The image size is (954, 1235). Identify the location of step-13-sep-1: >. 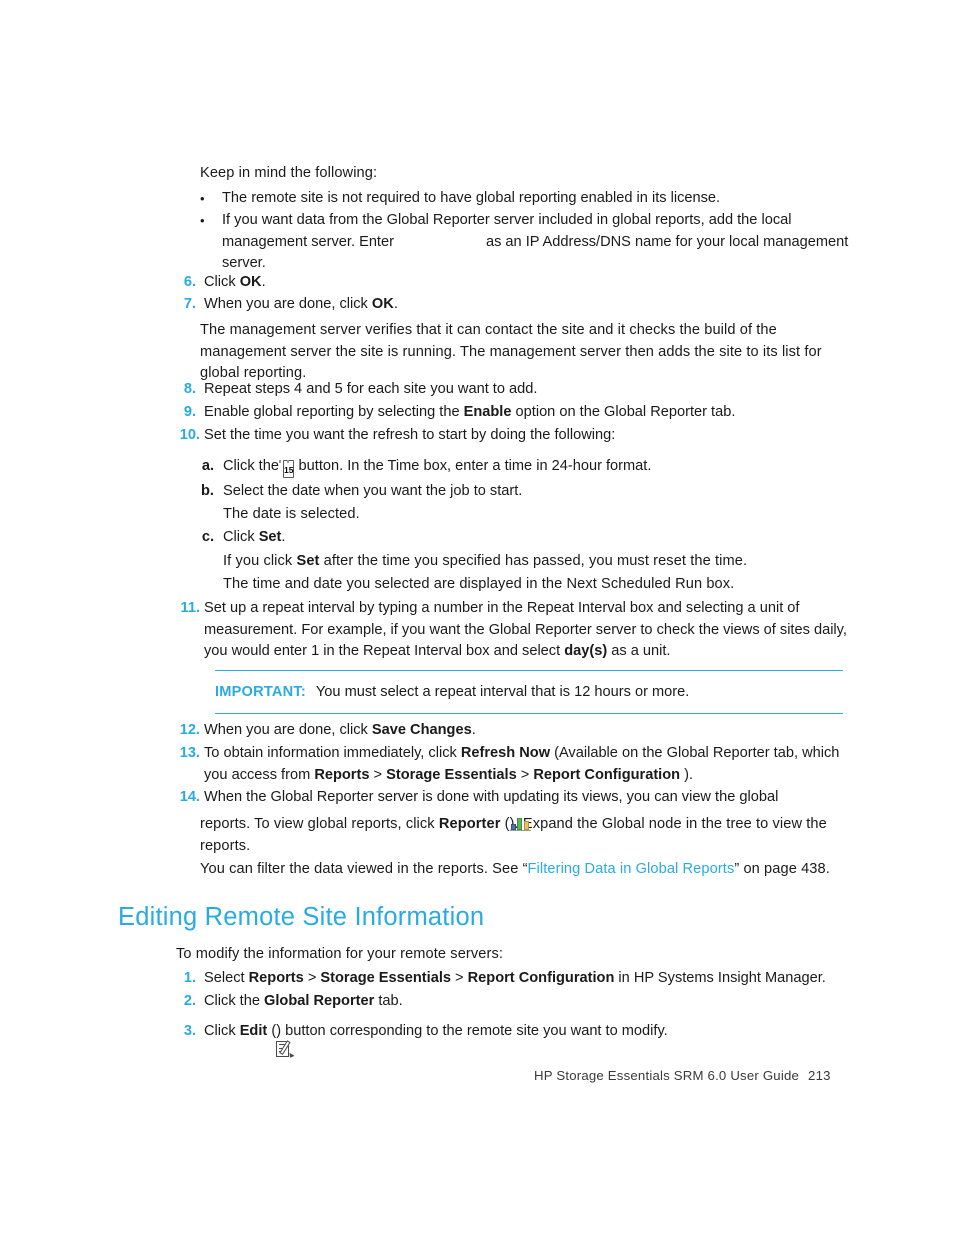
(378, 774).